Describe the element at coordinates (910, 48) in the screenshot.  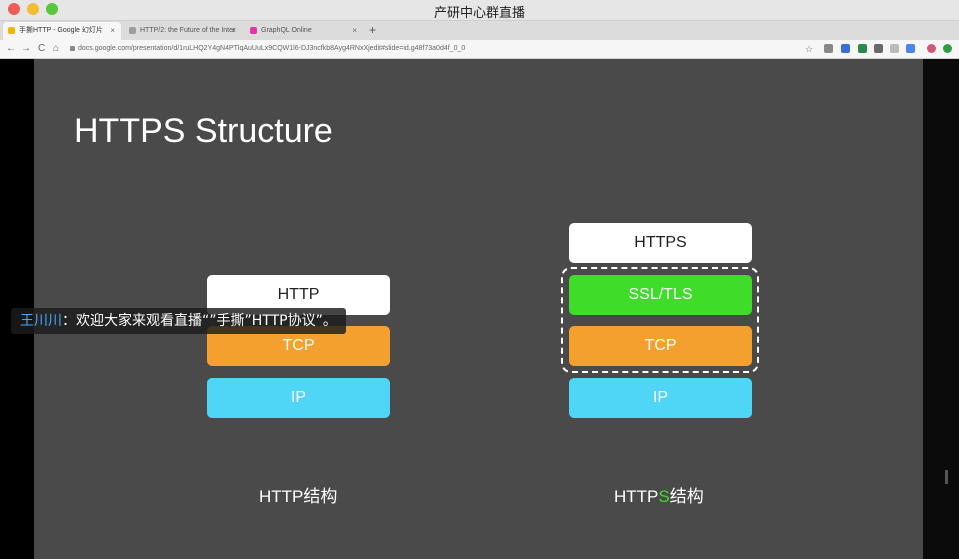
I see `translate-icon` at that location.